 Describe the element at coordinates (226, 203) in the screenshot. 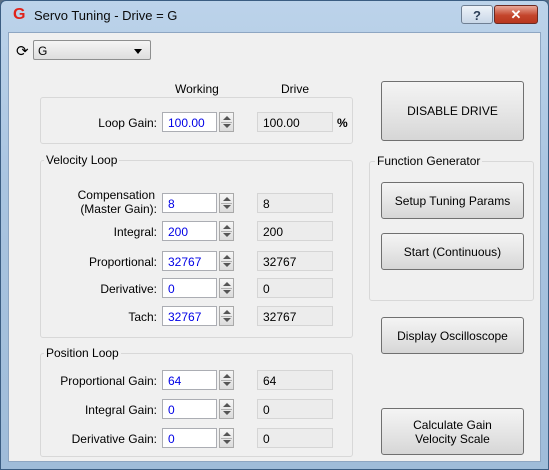

I see `compensation-spinner` at that location.